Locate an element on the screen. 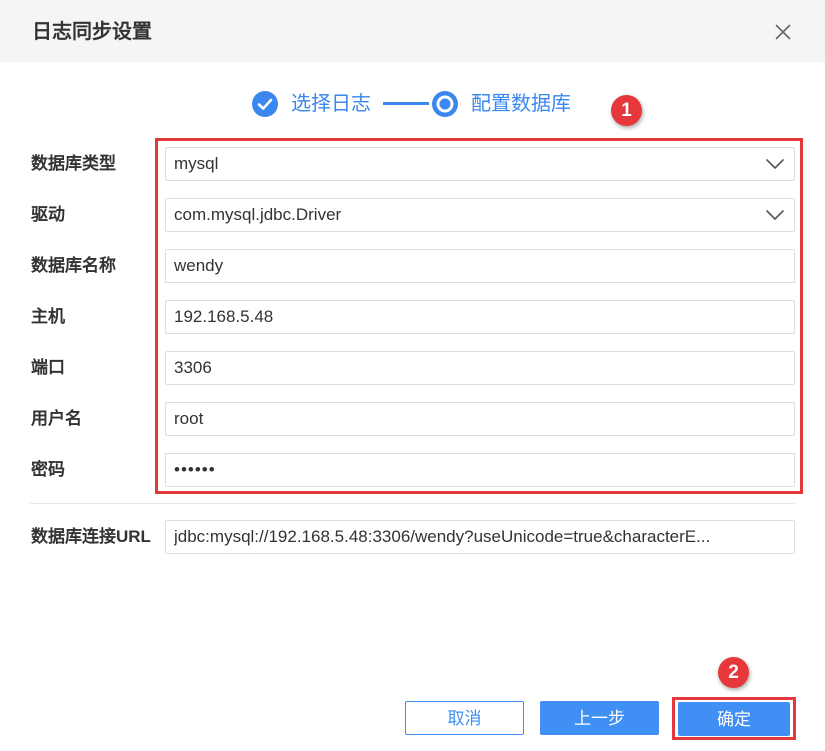  dialog-header: 日志同步设置 is located at coordinates (412, 31).